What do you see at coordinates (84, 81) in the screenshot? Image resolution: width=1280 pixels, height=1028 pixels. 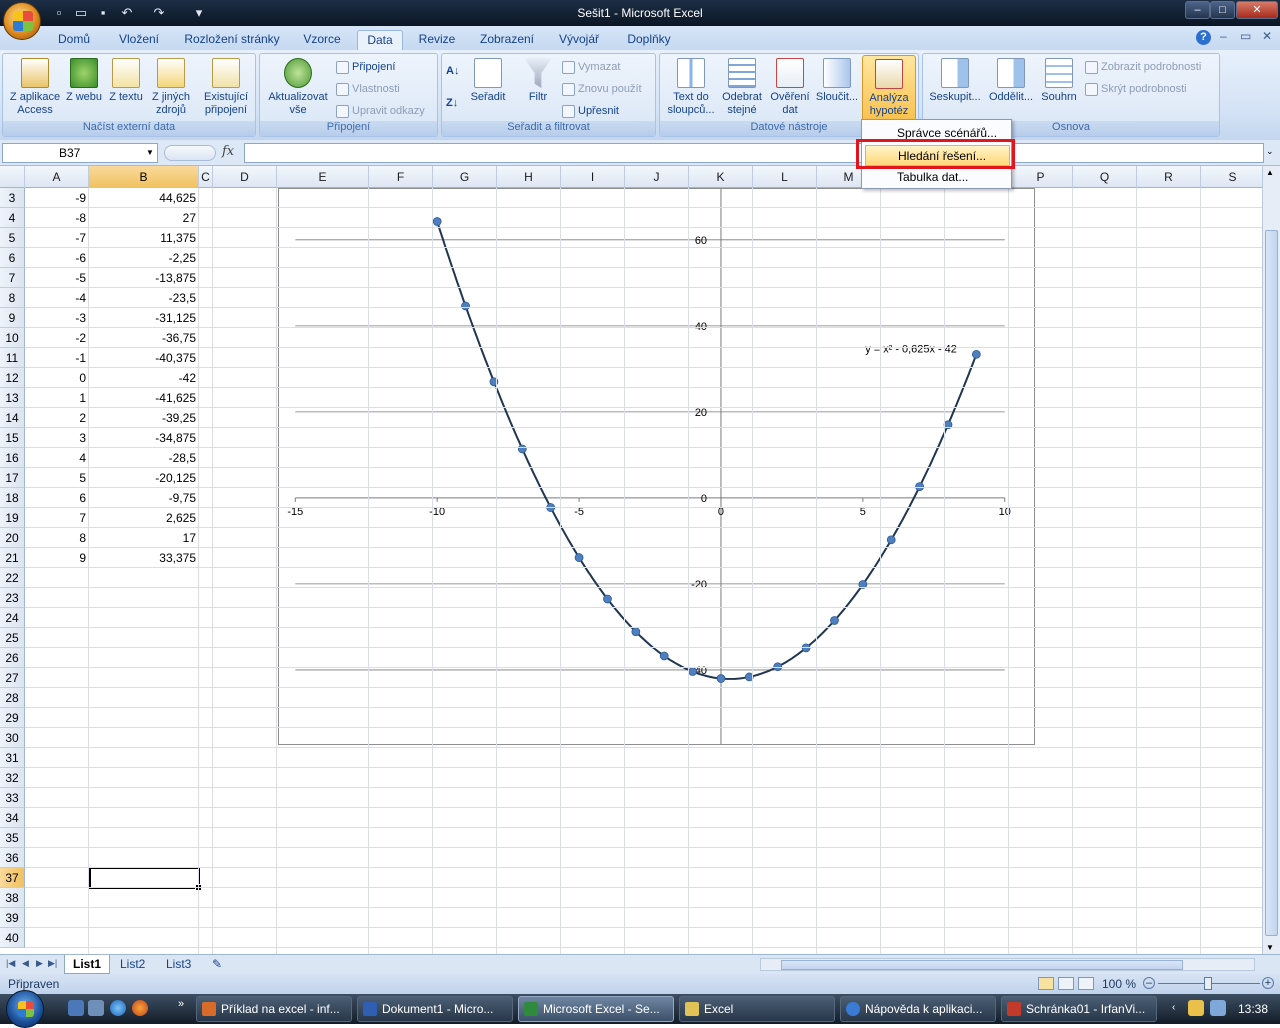 I see `from-web-button: Z webu` at bounding box center [84, 81].